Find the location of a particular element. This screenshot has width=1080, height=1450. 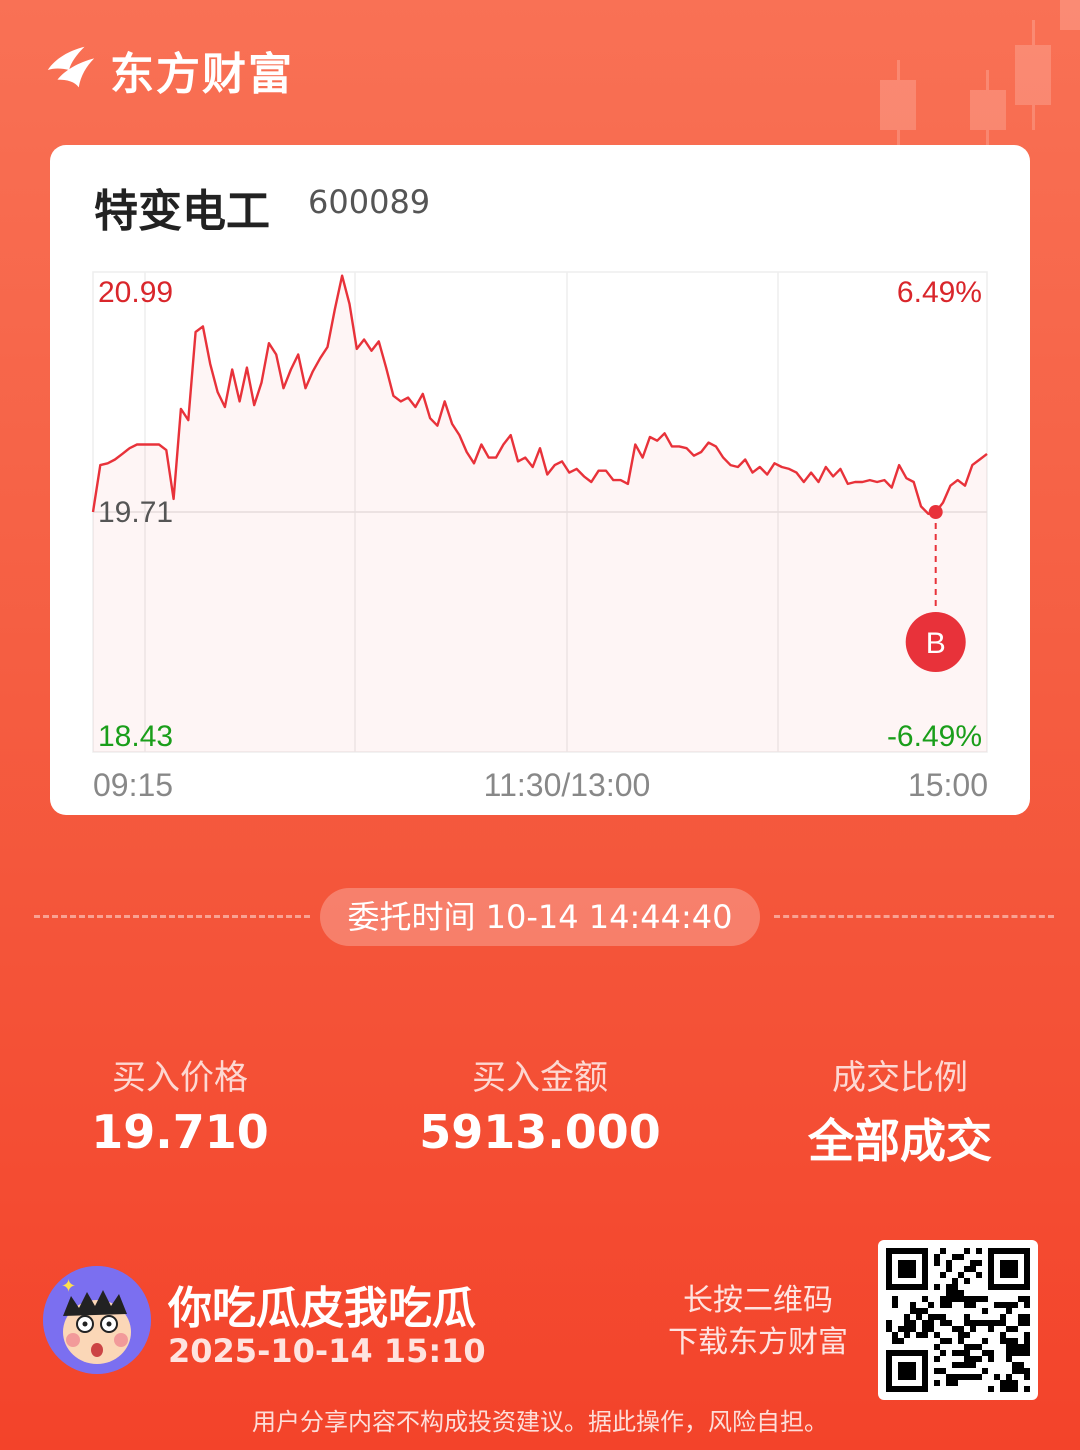

trade-stats: 买入价格 19.710 买入金额 5913.000 成交比例 全部成交 is located at coordinates (540, 1110).